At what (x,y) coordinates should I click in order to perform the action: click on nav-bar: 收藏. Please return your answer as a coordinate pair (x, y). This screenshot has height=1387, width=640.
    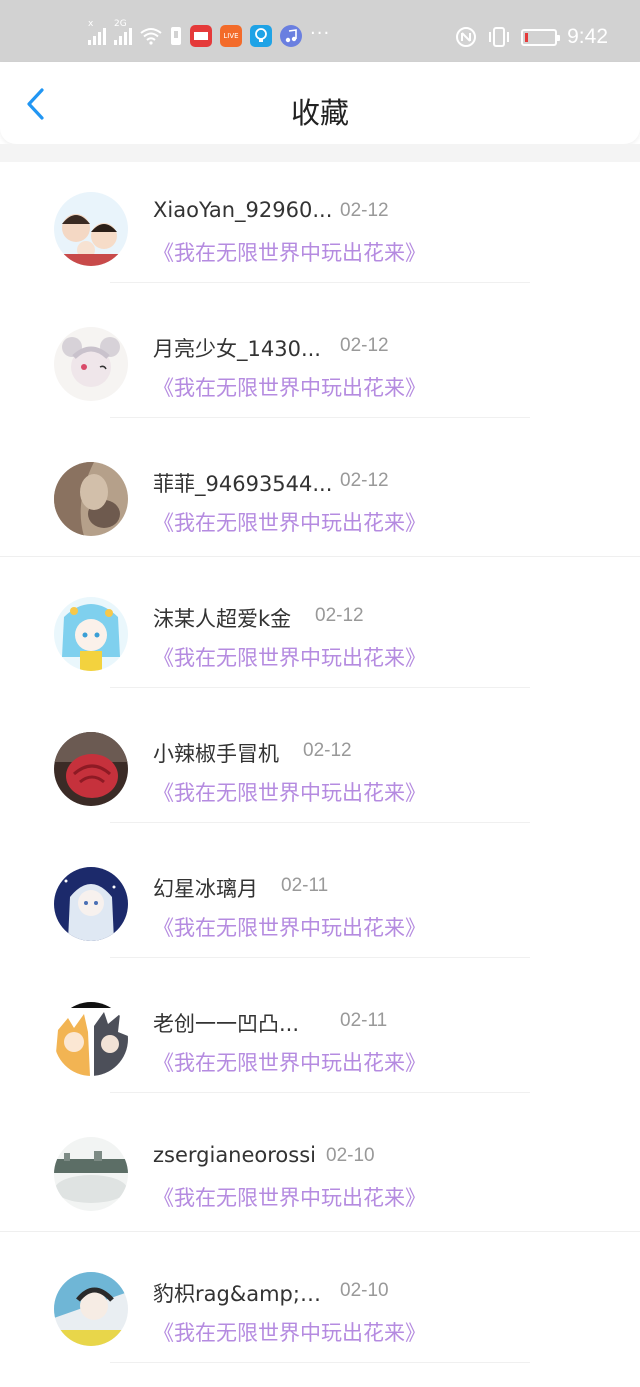
    Looking at the image, I should click on (320, 103).